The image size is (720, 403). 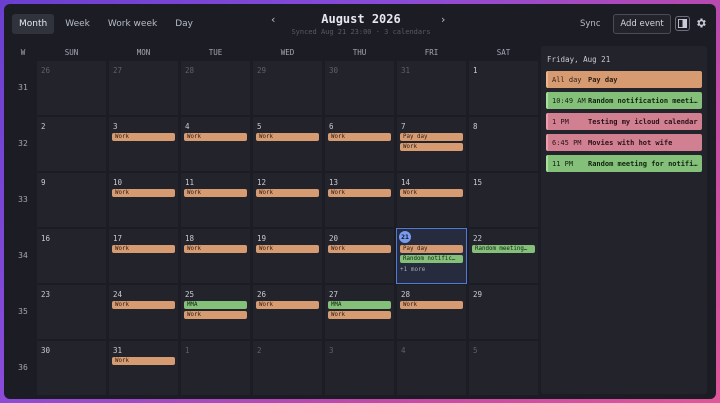 I want to click on agenda-event-title: Random meeting for notifications, so click(x=645, y=163).